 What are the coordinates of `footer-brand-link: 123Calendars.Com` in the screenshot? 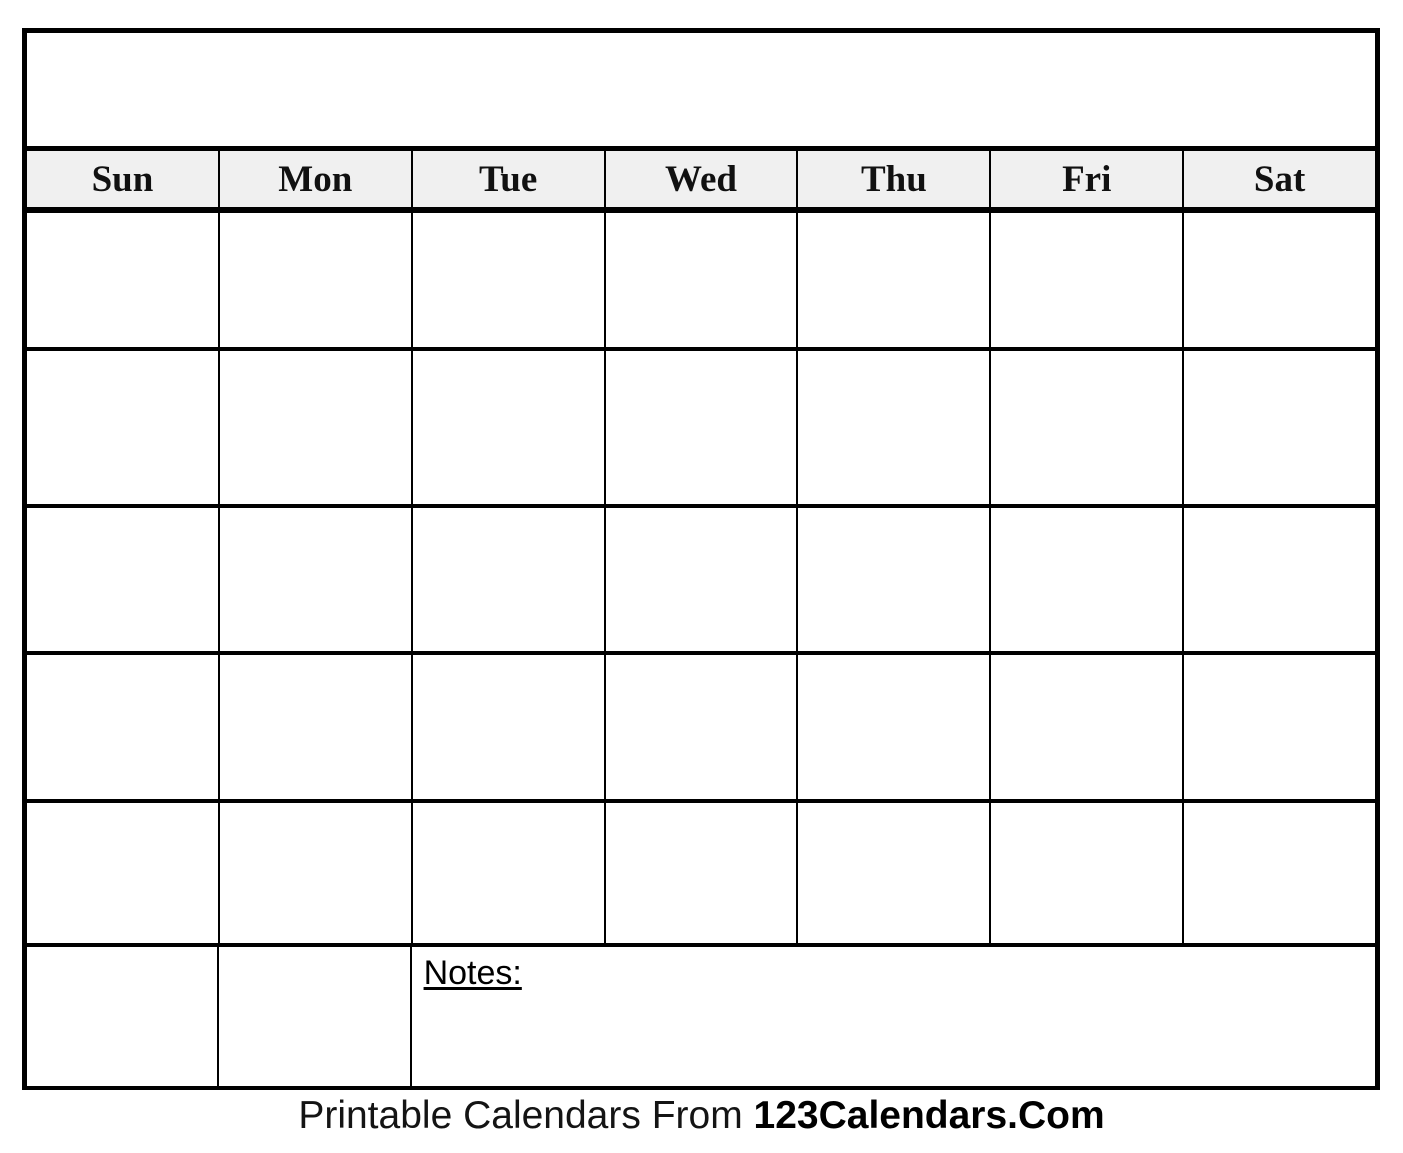 It's located at (929, 1115).